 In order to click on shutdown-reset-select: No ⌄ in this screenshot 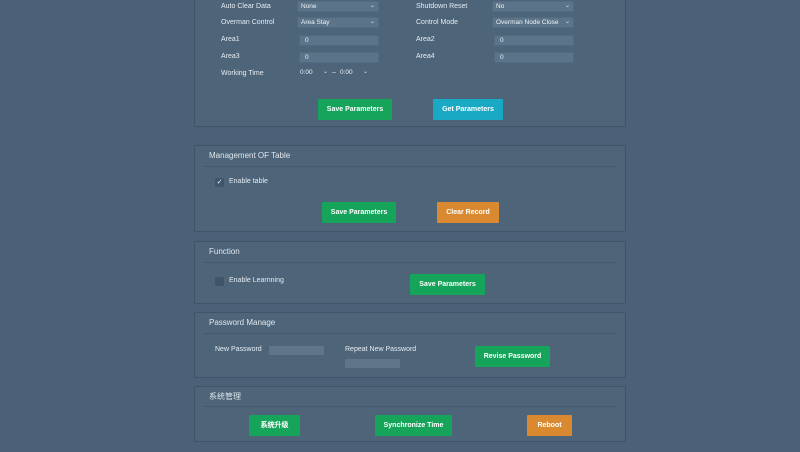, I will do `click(533, 6)`.